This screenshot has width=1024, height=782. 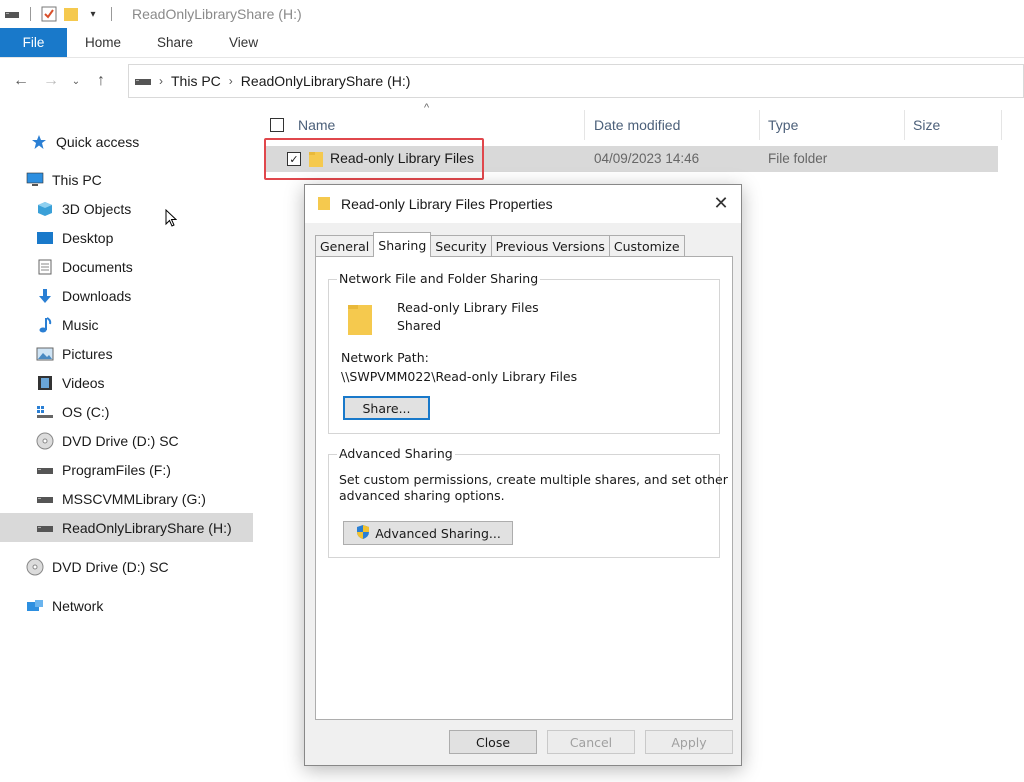 What do you see at coordinates (363, 533) in the screenshot?
I see `uac-shield-icon` at bounding box center [363, 533].